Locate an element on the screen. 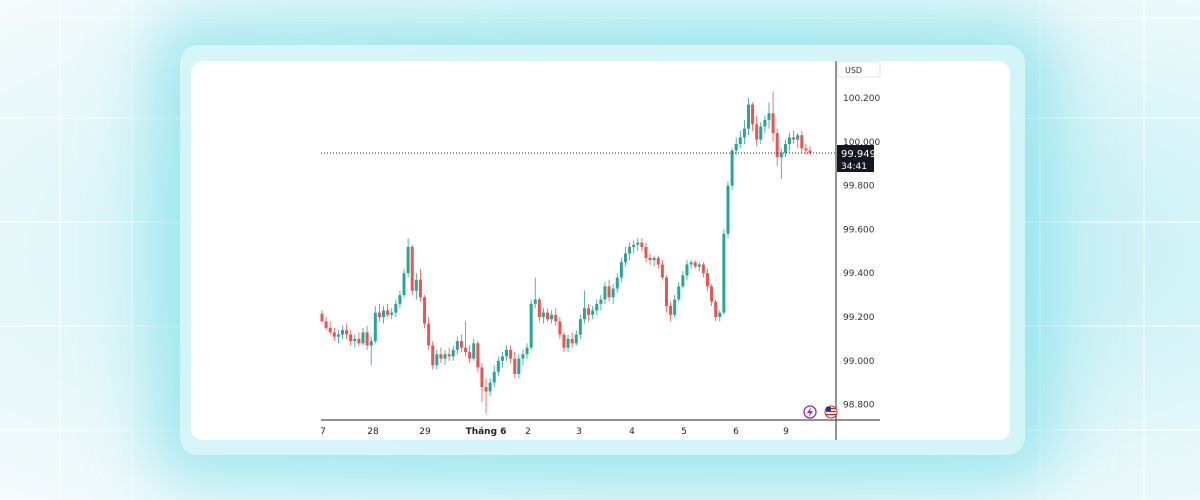 This screenshot has width=1200, height=500. x-tick-label: Tháng 6 is located at coordinates (486, 432).